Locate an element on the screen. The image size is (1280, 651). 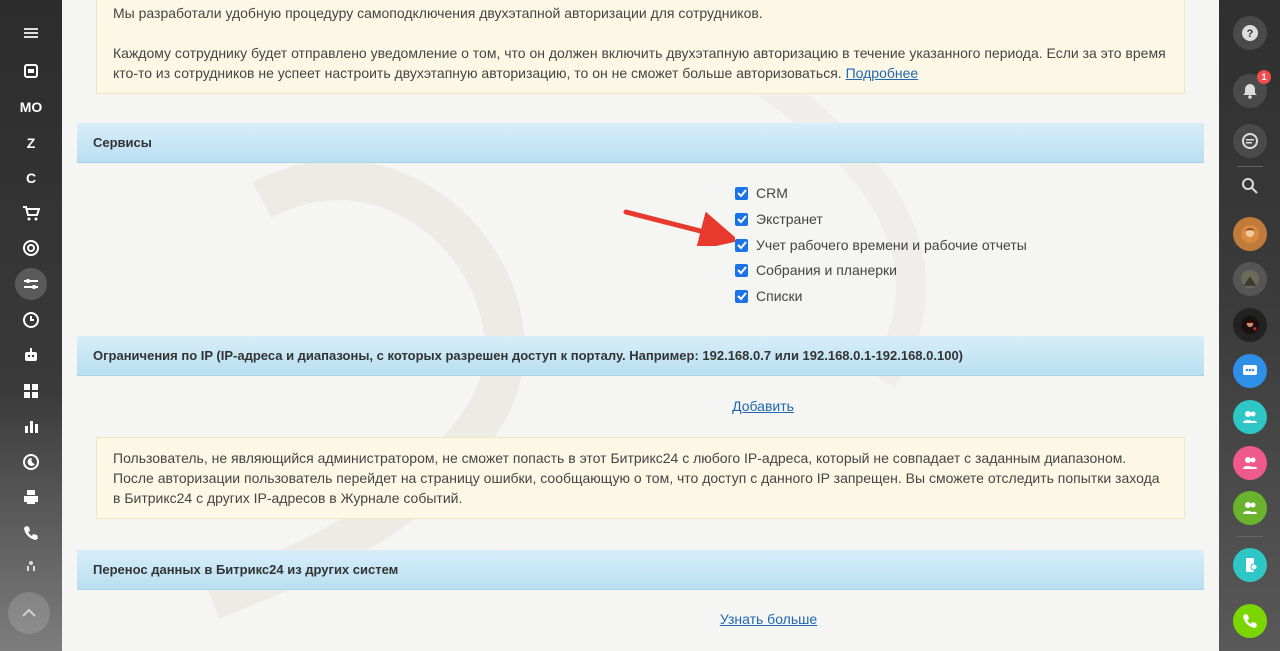
mo-item: МО is located at coordinates (31, 107).